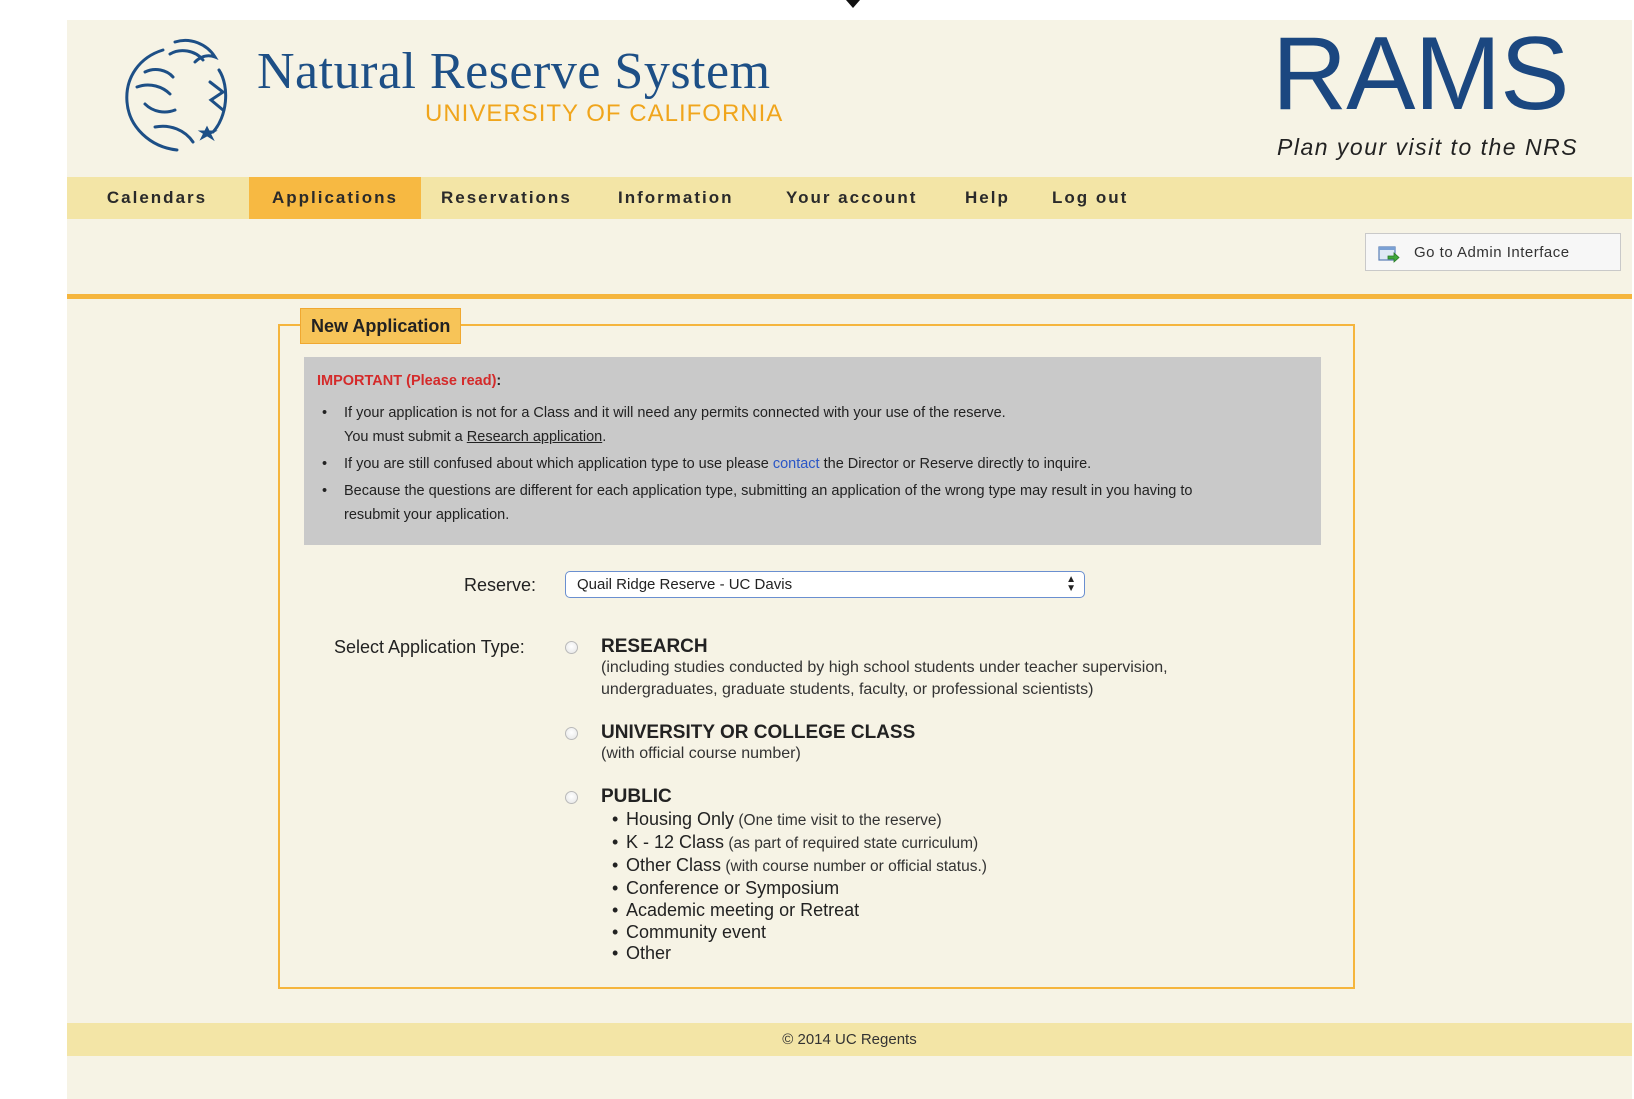 The width and height of the screenshot is (1634, 1099). Describe the element at coordinates (726, 888) in the screenshot. I see `public-item: • Conference or Symposium` at that location.